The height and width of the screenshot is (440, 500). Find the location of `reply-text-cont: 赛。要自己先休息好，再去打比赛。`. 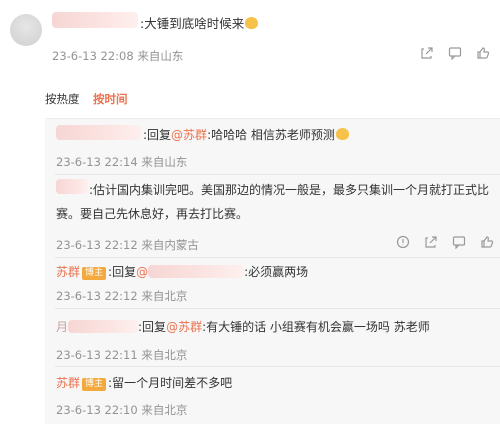

reply-text-cont: 赛。要自己先休息好，再去打比赛。 is located at coordinates (152, 214).